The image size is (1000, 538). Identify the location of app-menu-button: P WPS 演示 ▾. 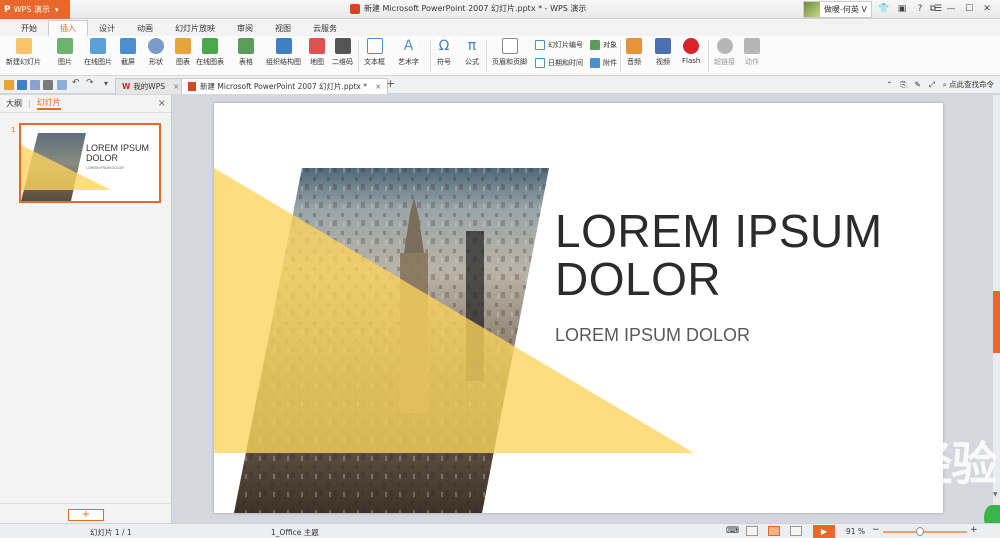
(35, 9).